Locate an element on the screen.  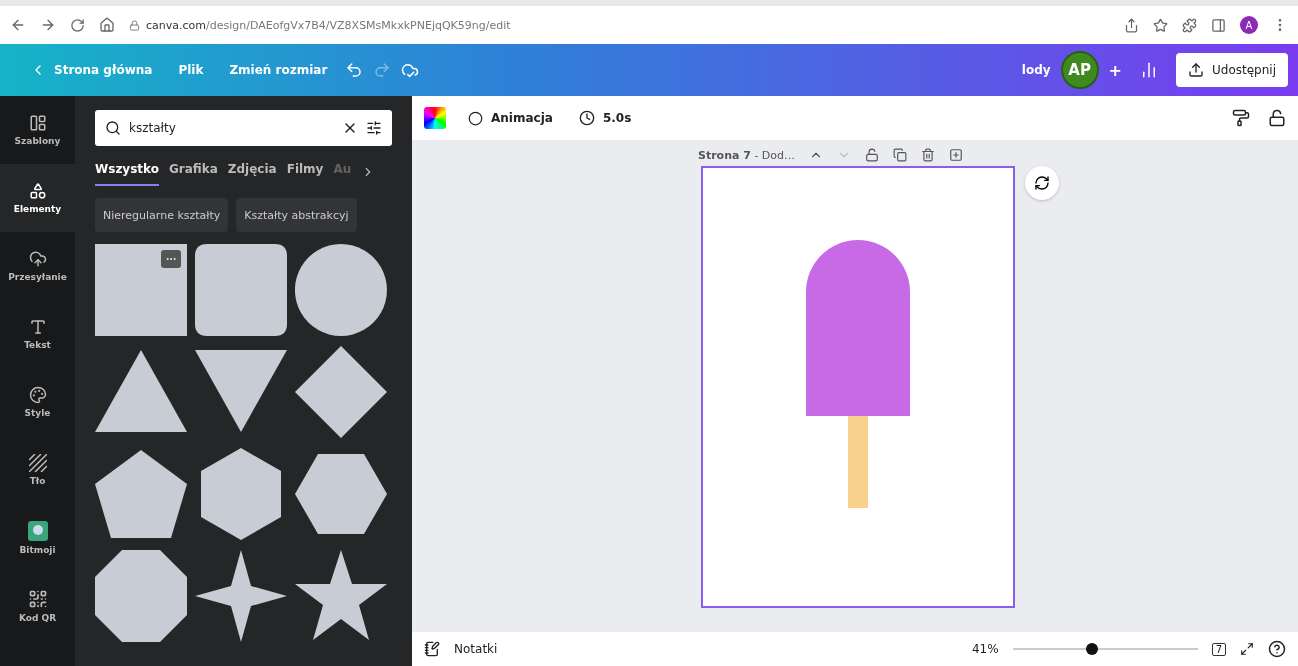
share-icon is located at coordinates (1131, 25).